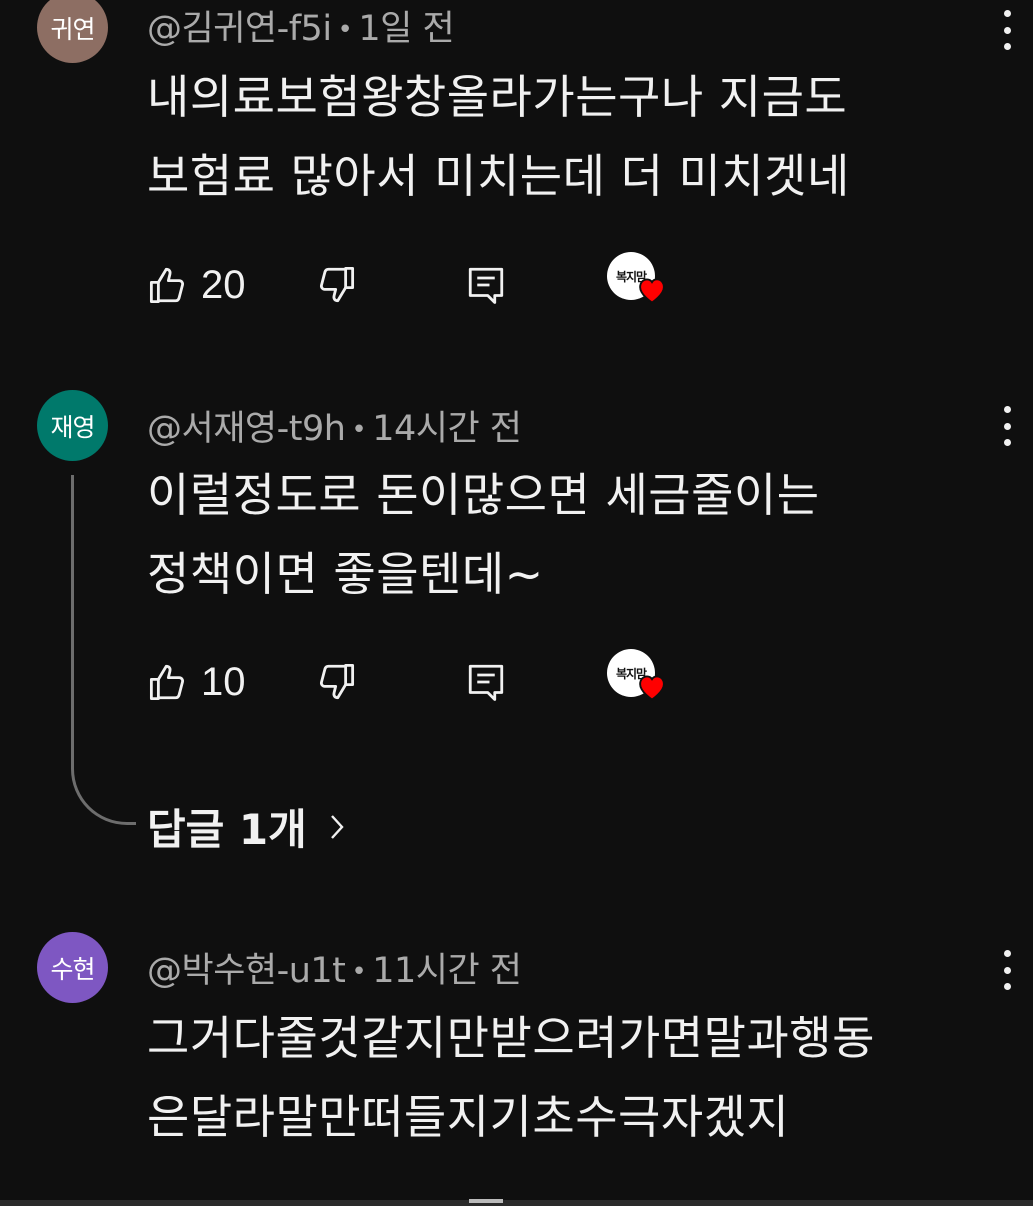 The image size is (1033, 1206). What do you see at coordinates (447, 971) in the screenshot?
I see `comment-time: 11시간 전` at bounding box center [447, 971].